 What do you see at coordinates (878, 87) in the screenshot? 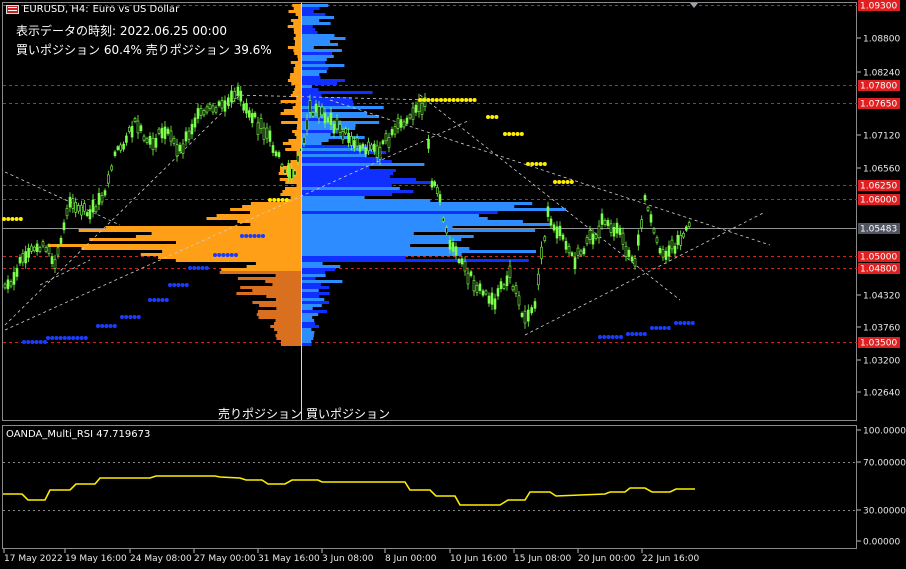
I see `price-badge-label: 1.07800` at bounding box center [878, 87].